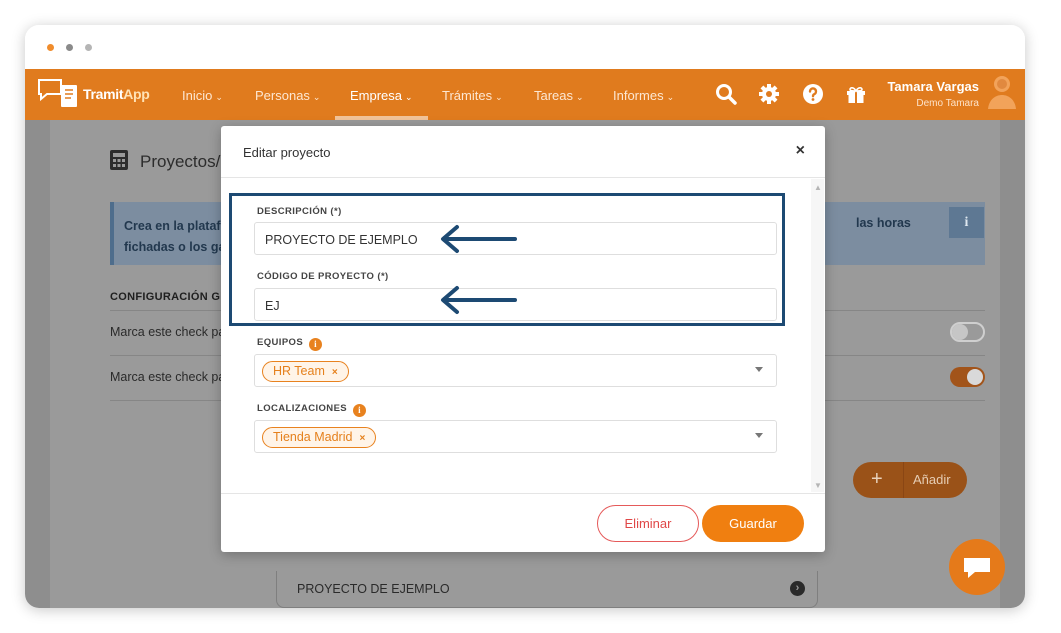  I want to click on tag-label: Tienda Madrid, so click(313, 437).